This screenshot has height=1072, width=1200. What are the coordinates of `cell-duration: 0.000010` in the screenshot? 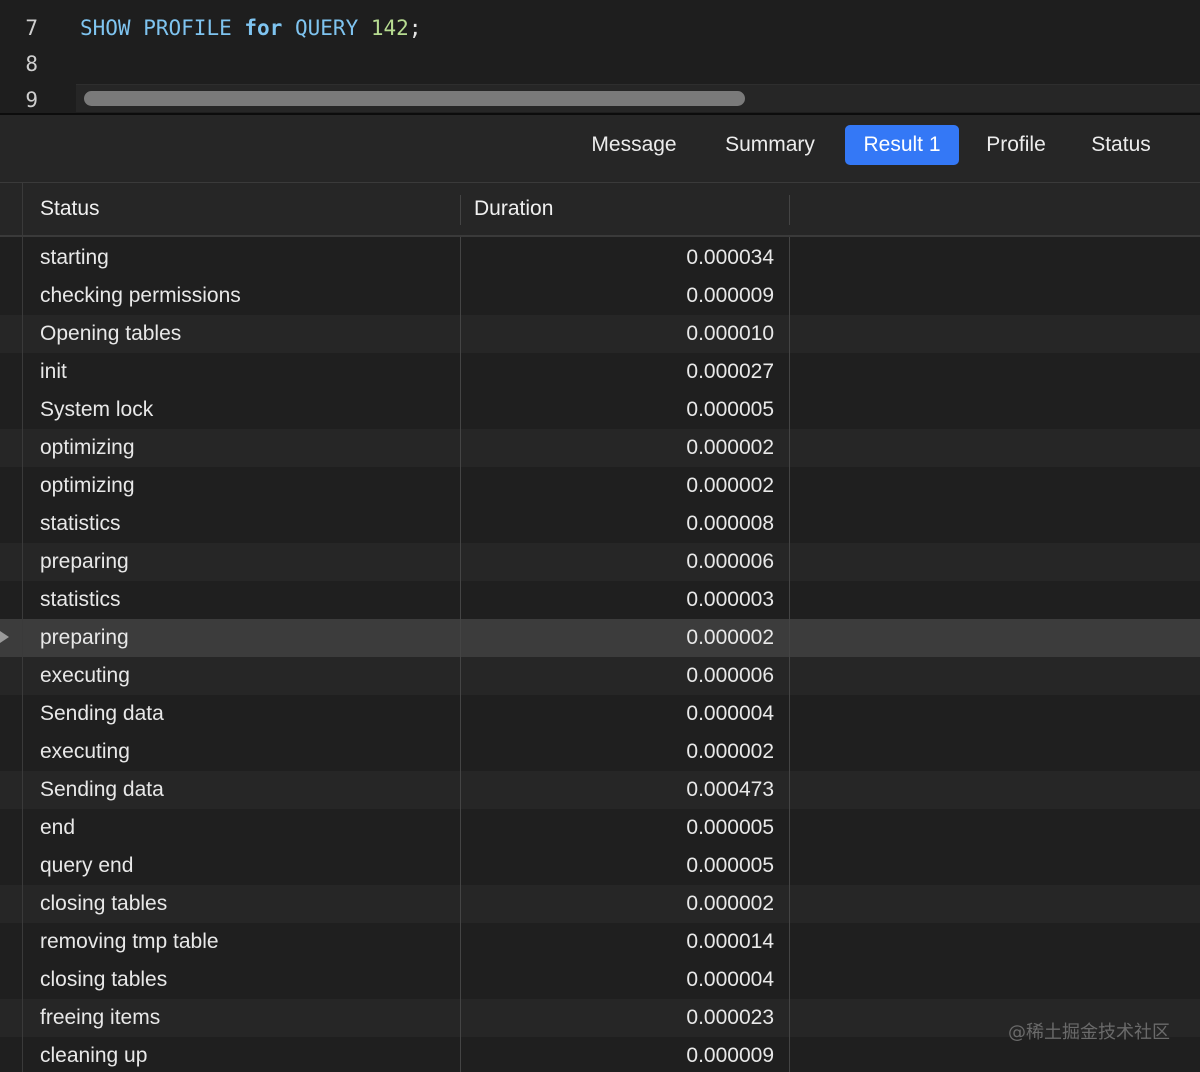 It's located at (618, 334).